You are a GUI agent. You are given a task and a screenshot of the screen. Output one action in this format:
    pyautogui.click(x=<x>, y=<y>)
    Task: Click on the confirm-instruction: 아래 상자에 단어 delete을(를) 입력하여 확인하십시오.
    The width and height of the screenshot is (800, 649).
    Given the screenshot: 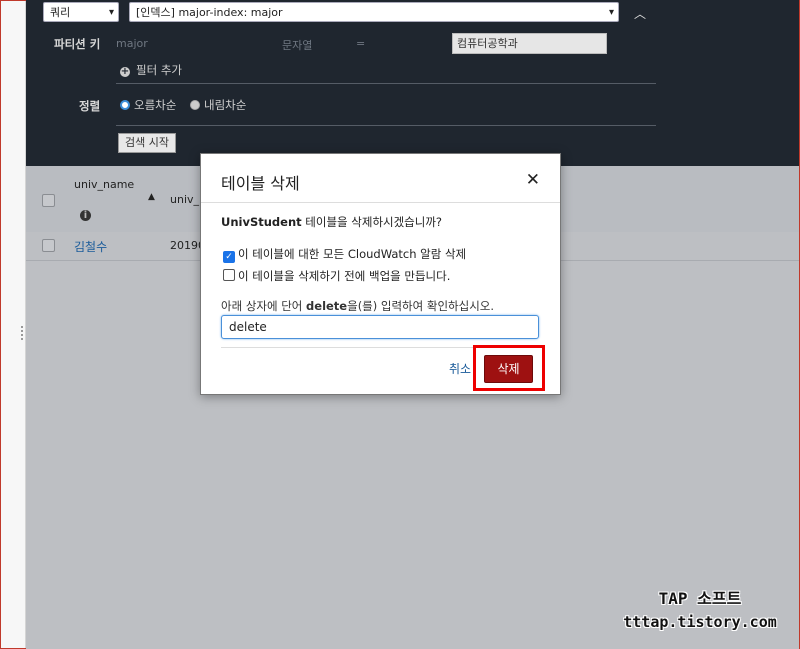 What is the action you would take?
    pyautogui.click(x=357, y=306)
    